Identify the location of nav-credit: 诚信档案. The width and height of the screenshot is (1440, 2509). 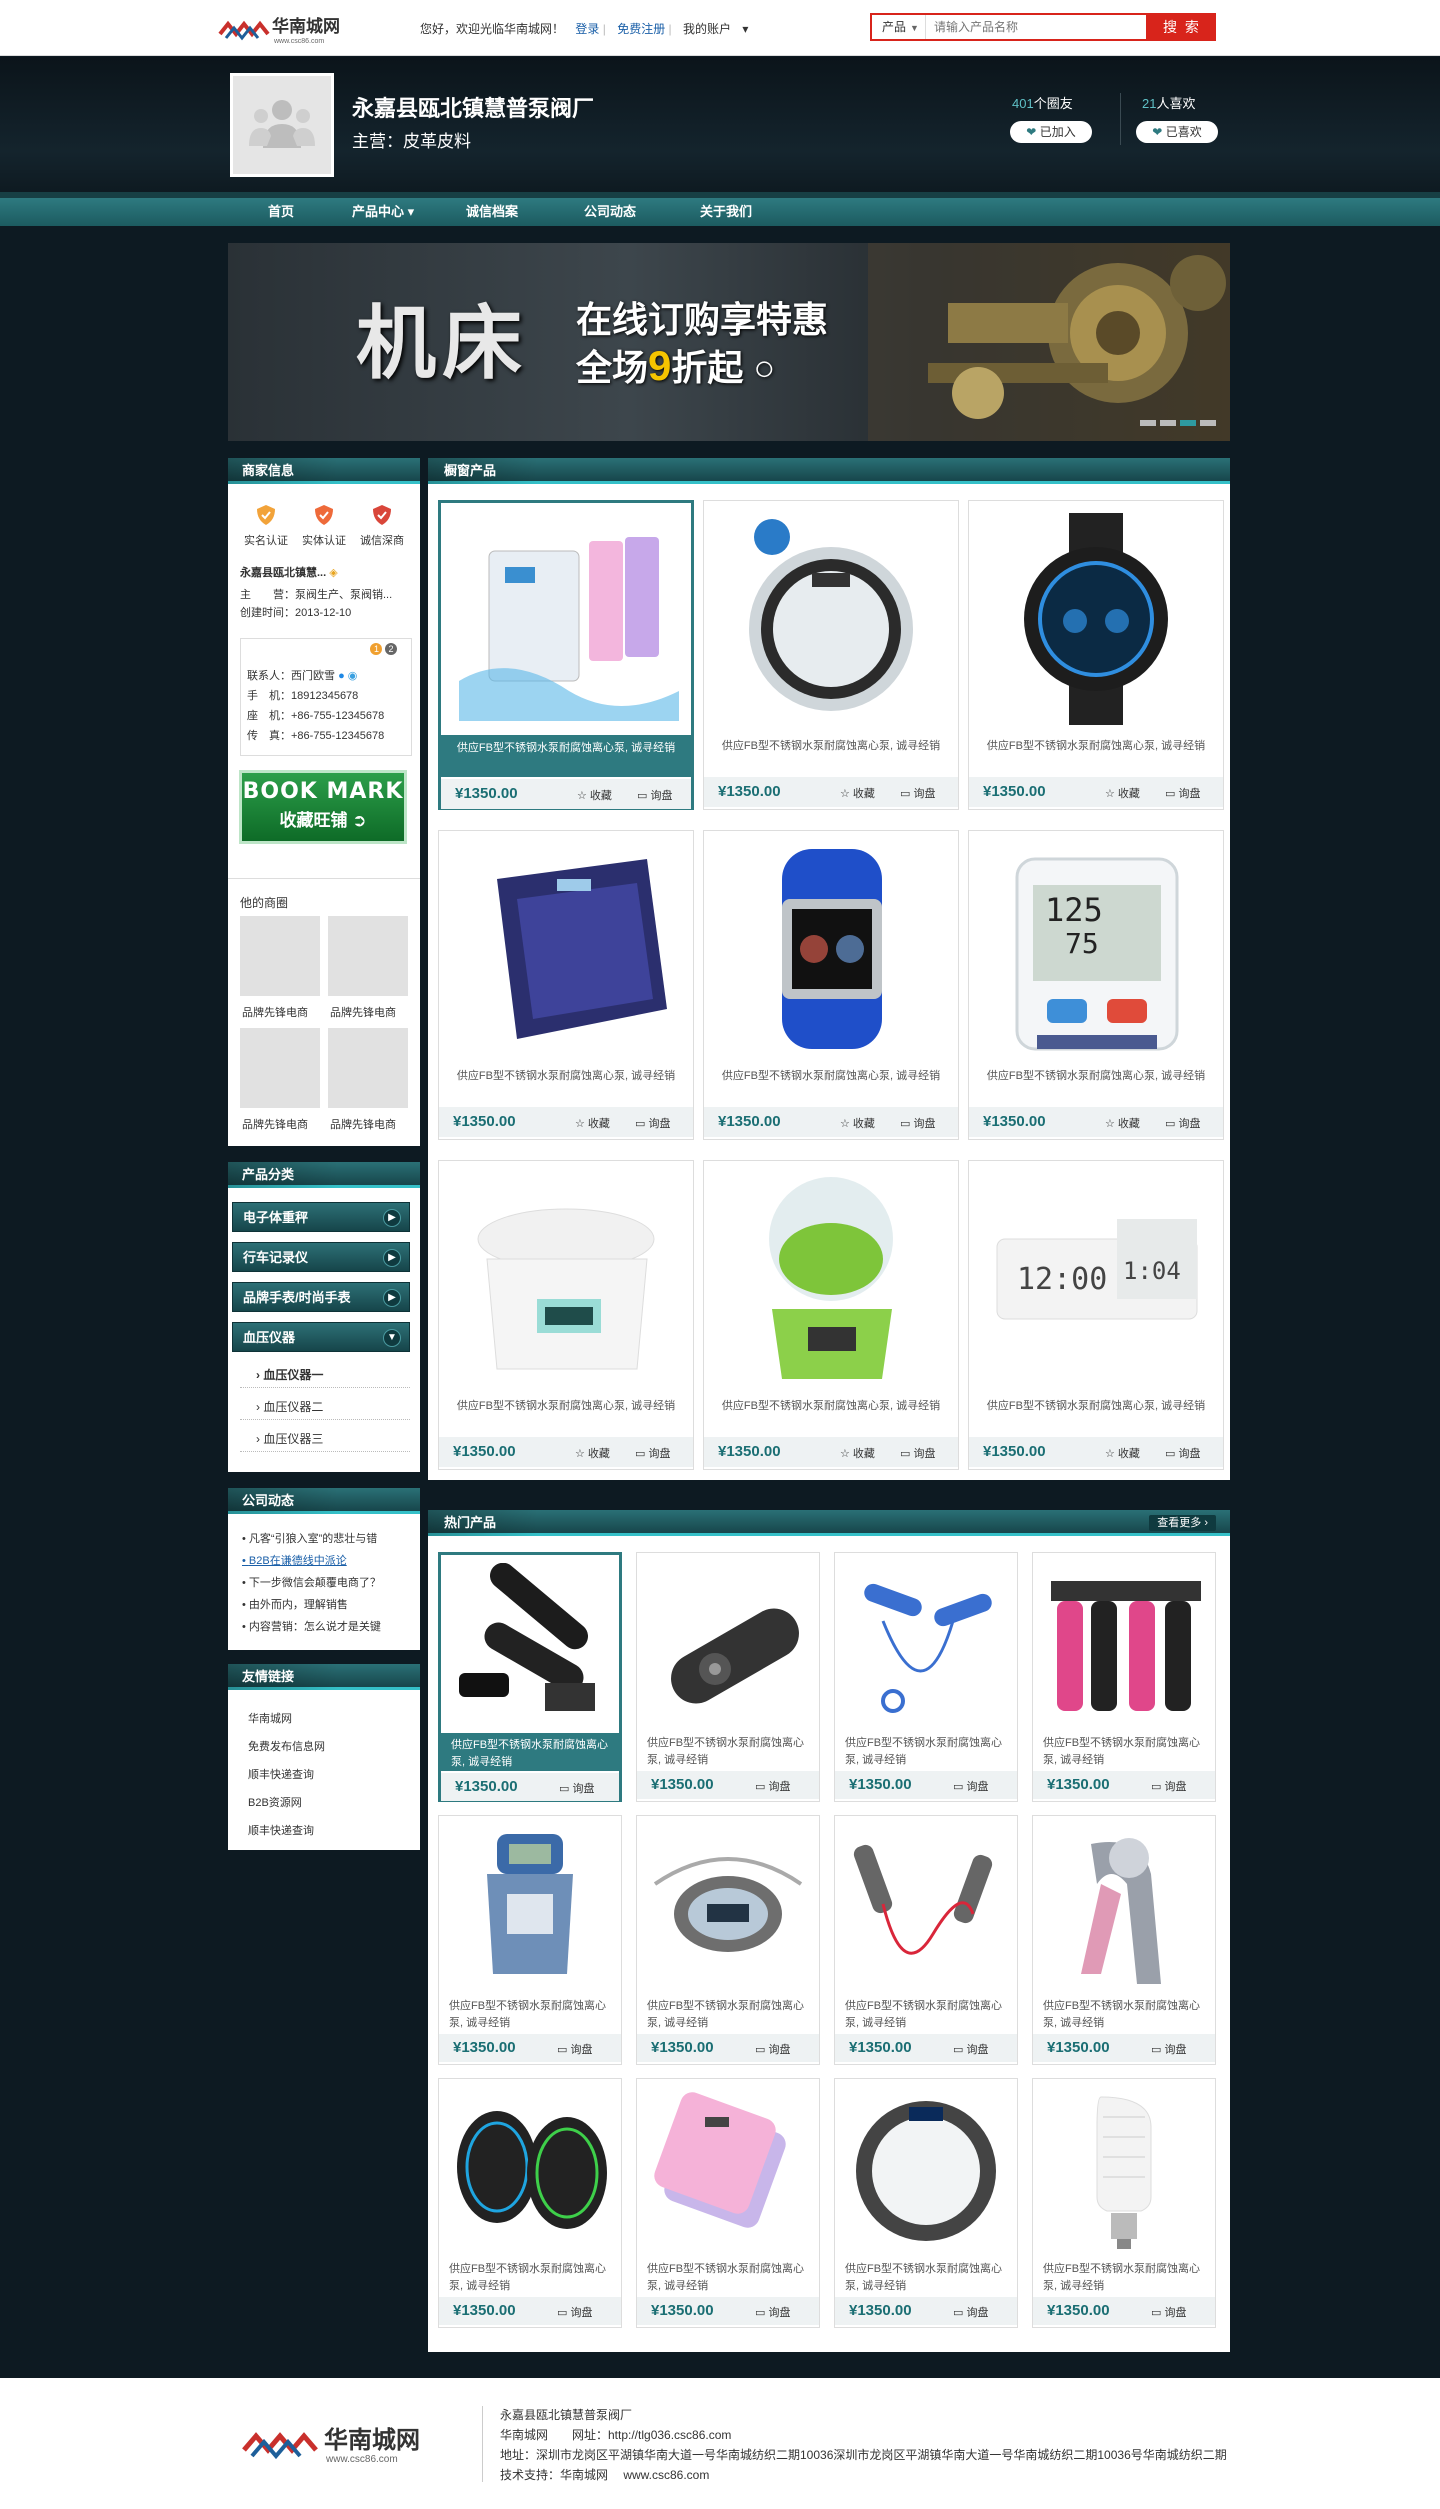
(492, 212).